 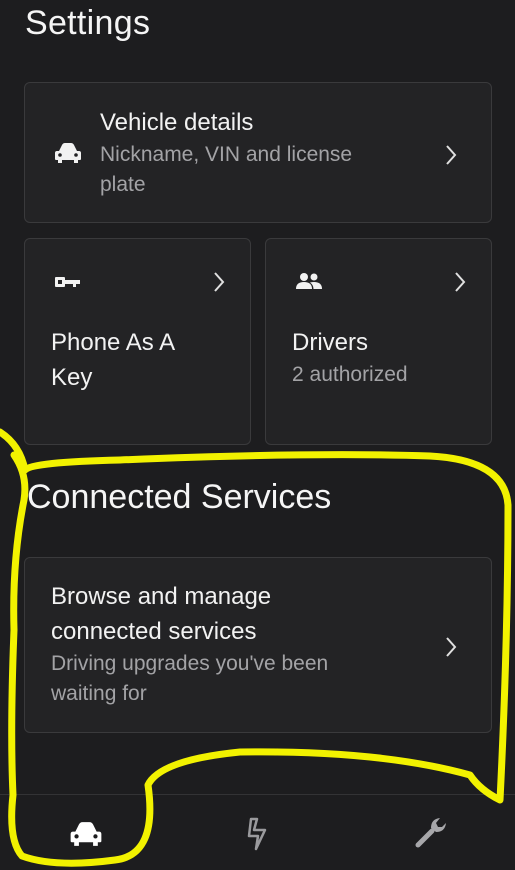 I want to click on connected-services-subtitle-line2: waiting for, so click(x=99, y=693).